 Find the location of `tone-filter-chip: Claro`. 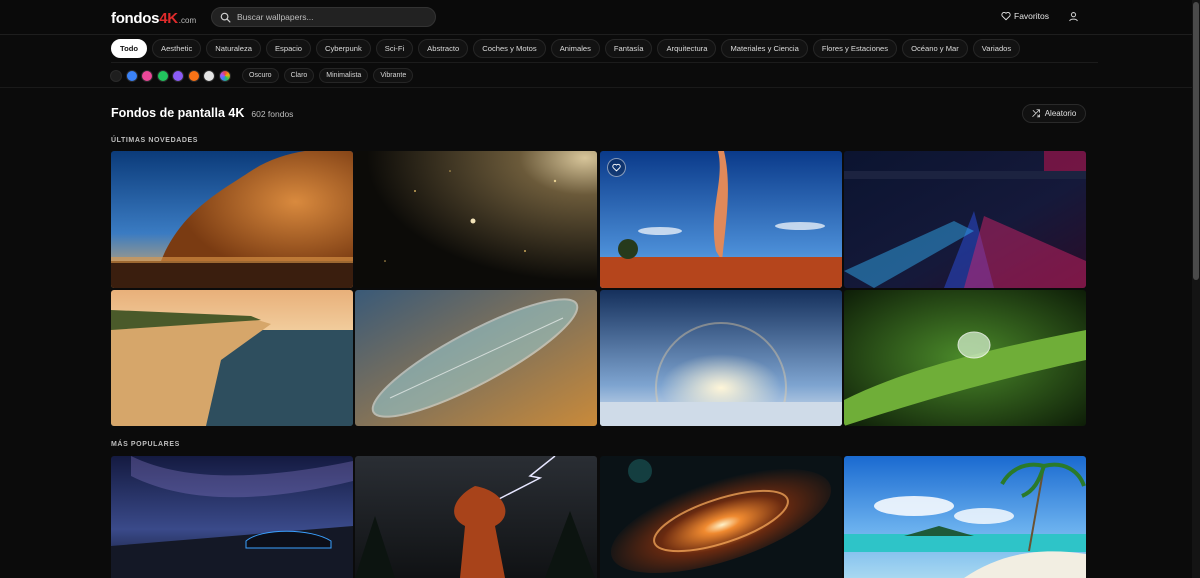

tone-filter-chip: Claro is located at coordinates (299, 75).